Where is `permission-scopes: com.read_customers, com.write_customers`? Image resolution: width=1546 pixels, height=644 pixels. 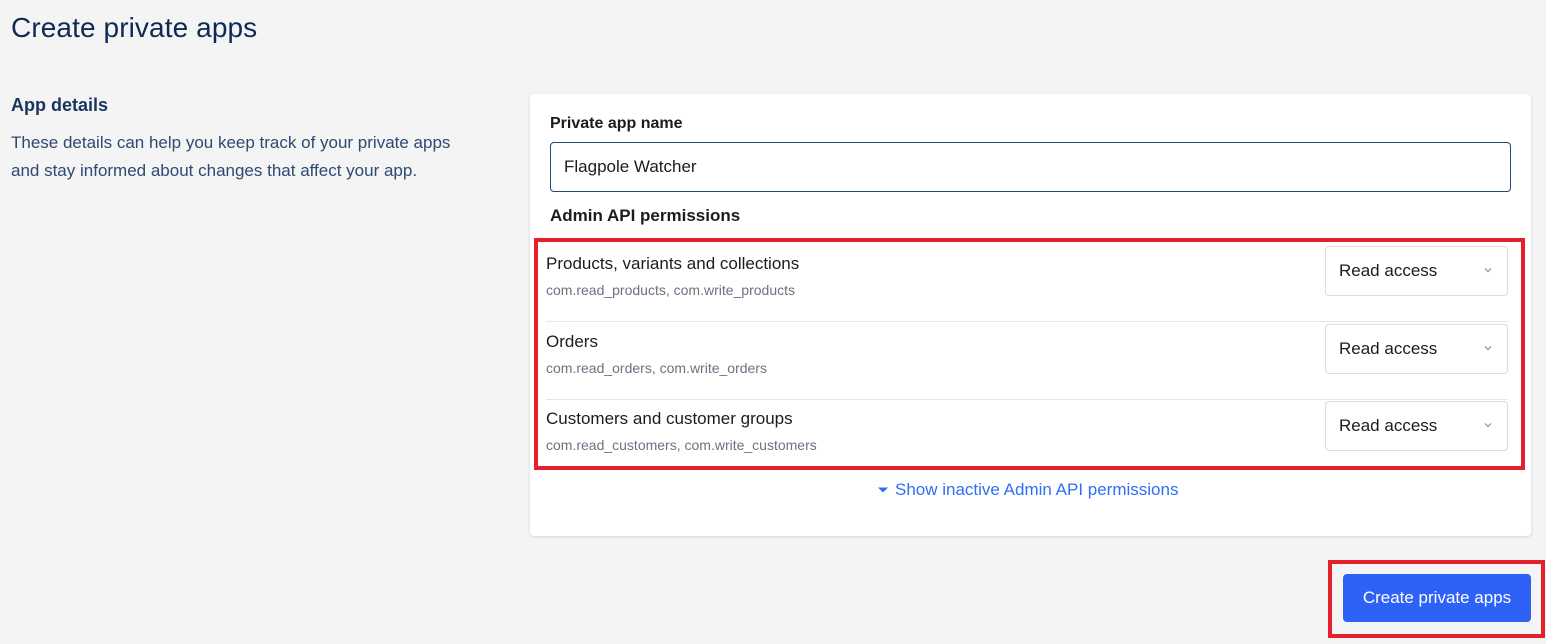
permission-scopes: com.read_customers, com.write_customers is located at coordinates (681, 445).